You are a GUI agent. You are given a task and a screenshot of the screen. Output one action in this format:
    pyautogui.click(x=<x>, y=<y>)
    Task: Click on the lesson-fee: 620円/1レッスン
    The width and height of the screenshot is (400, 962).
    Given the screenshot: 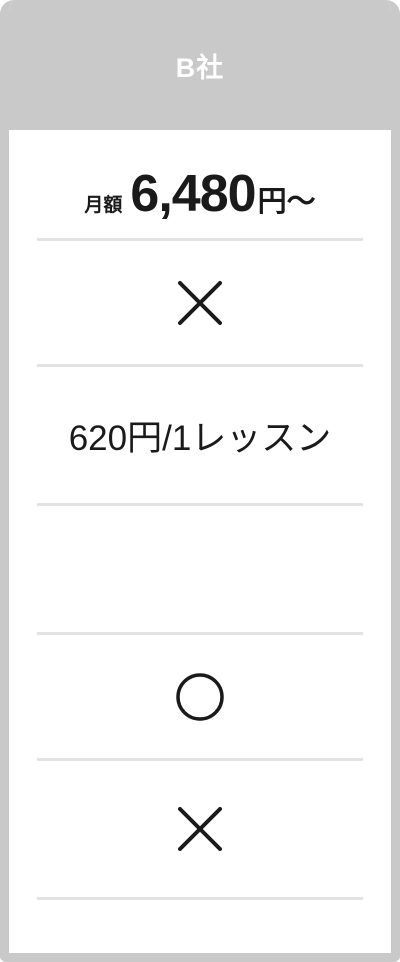 What is the action you would take?
    pyautogui.click(x=200, y=438)
    